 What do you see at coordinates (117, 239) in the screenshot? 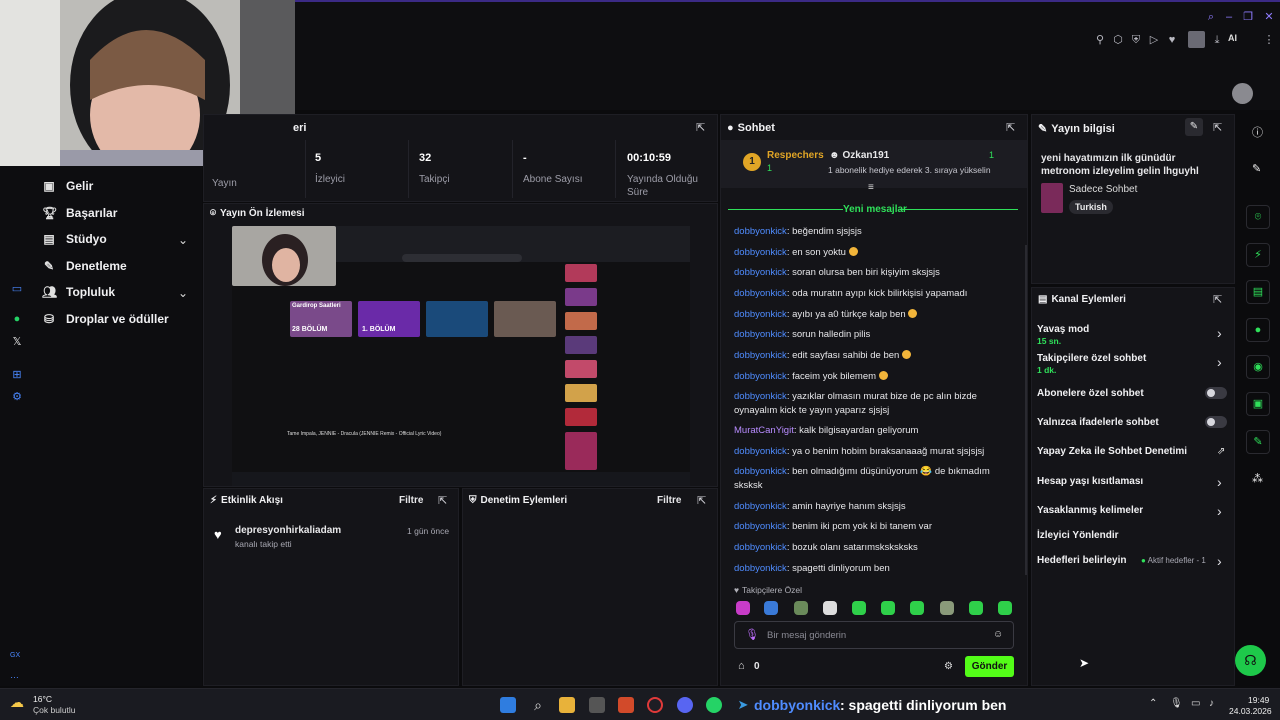
I see `sidebar-item-studyo: ▤ Stüdyo` at bounding box center [117, 239].